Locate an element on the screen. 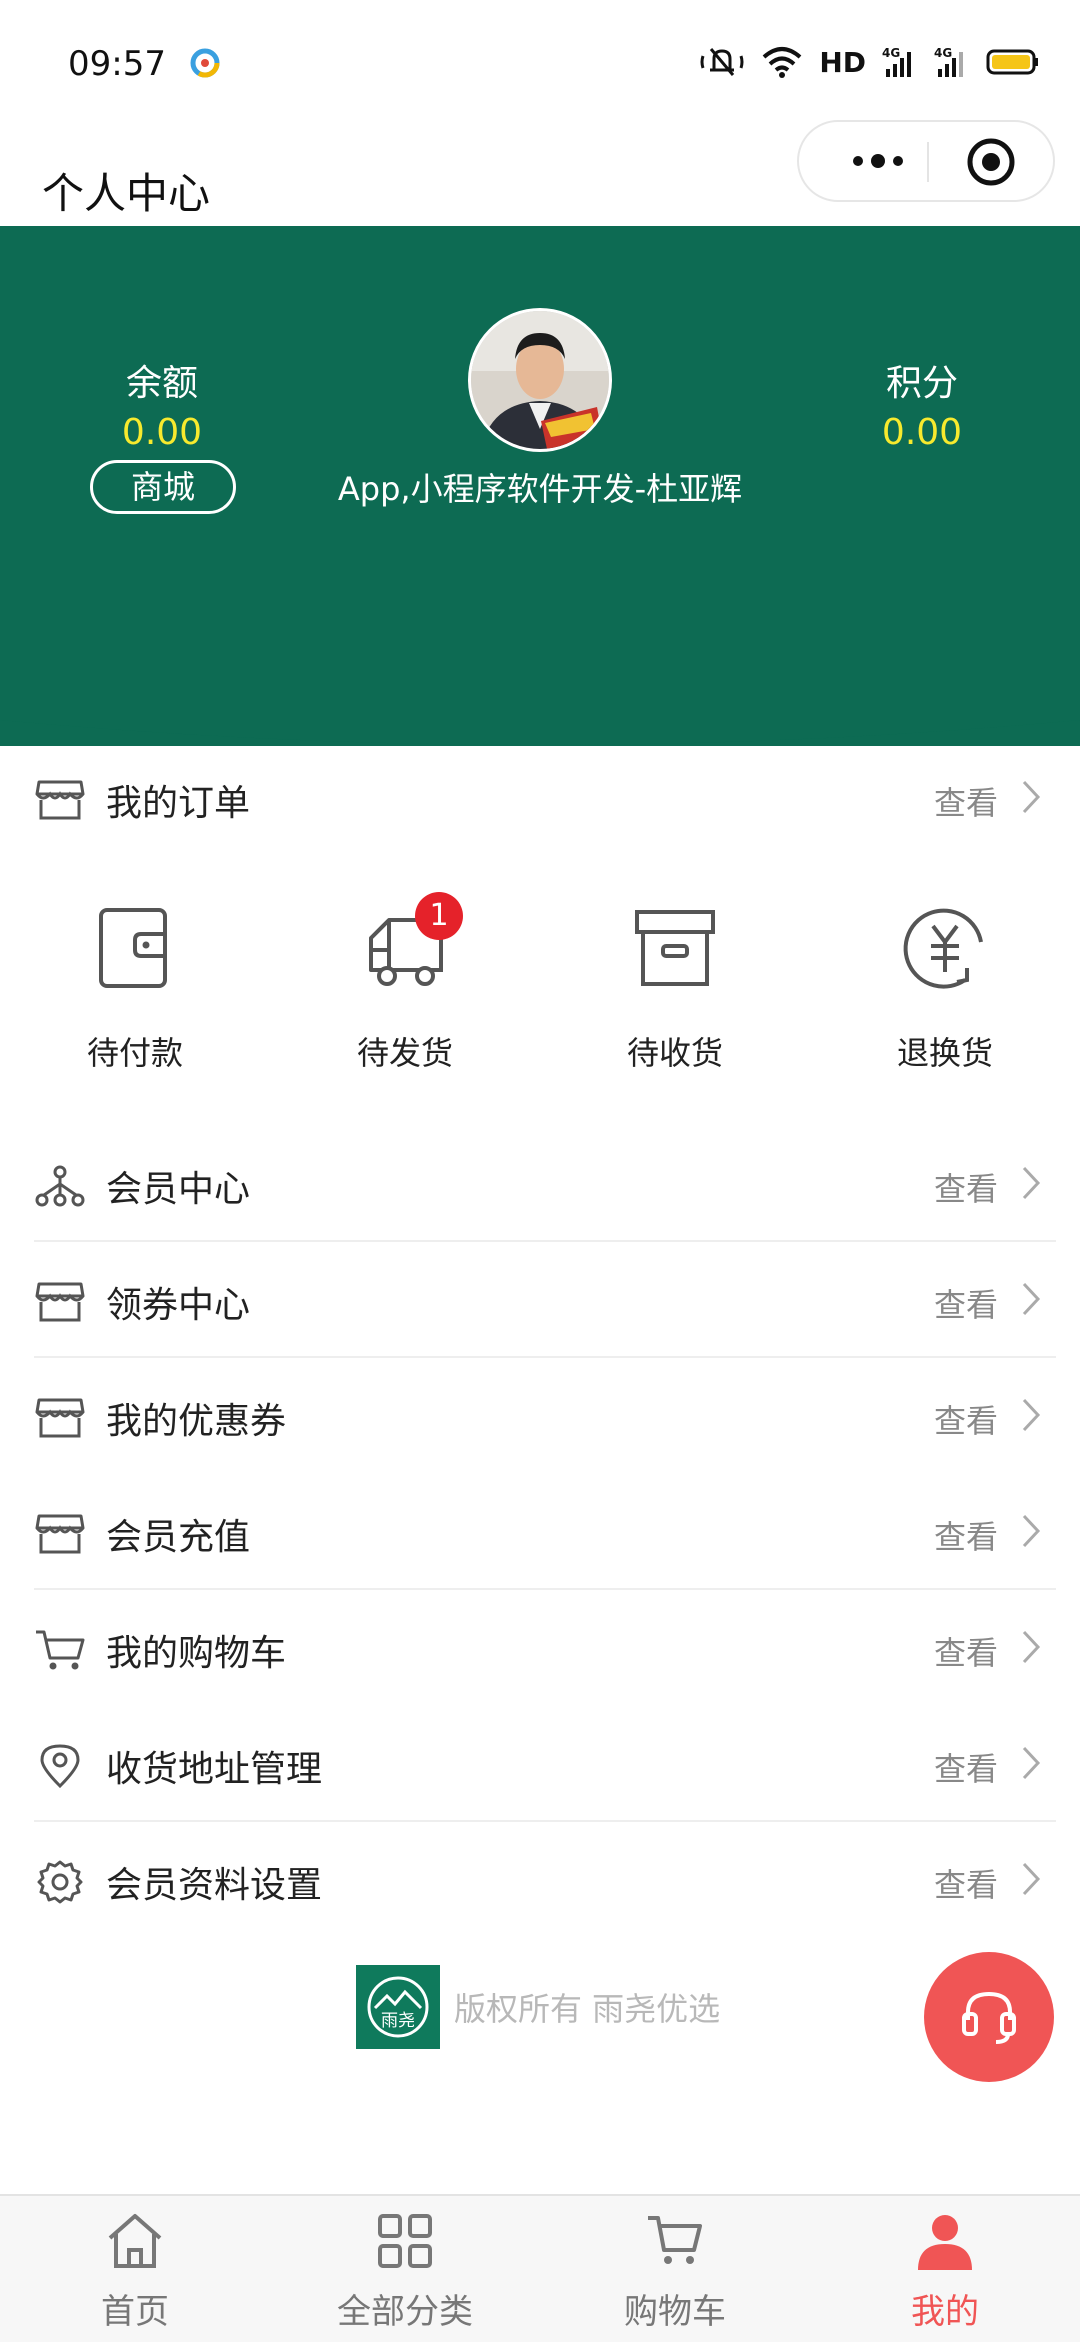 This screenshot has width=1080, height=2342. order-pending-payment-label: 待付款 is located at coordinates (134, 1053).